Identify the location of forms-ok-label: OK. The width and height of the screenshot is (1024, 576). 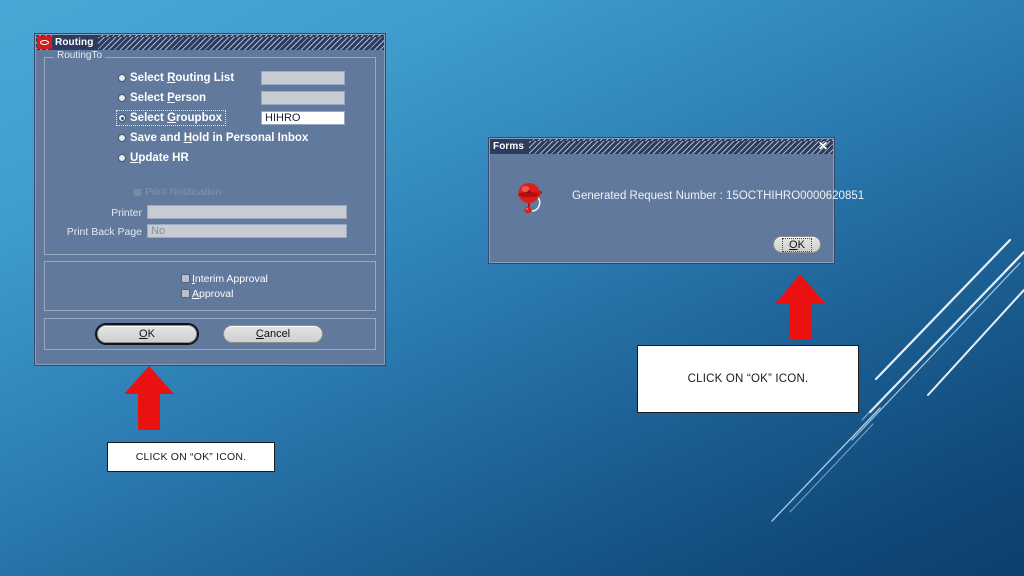
(797, 244).